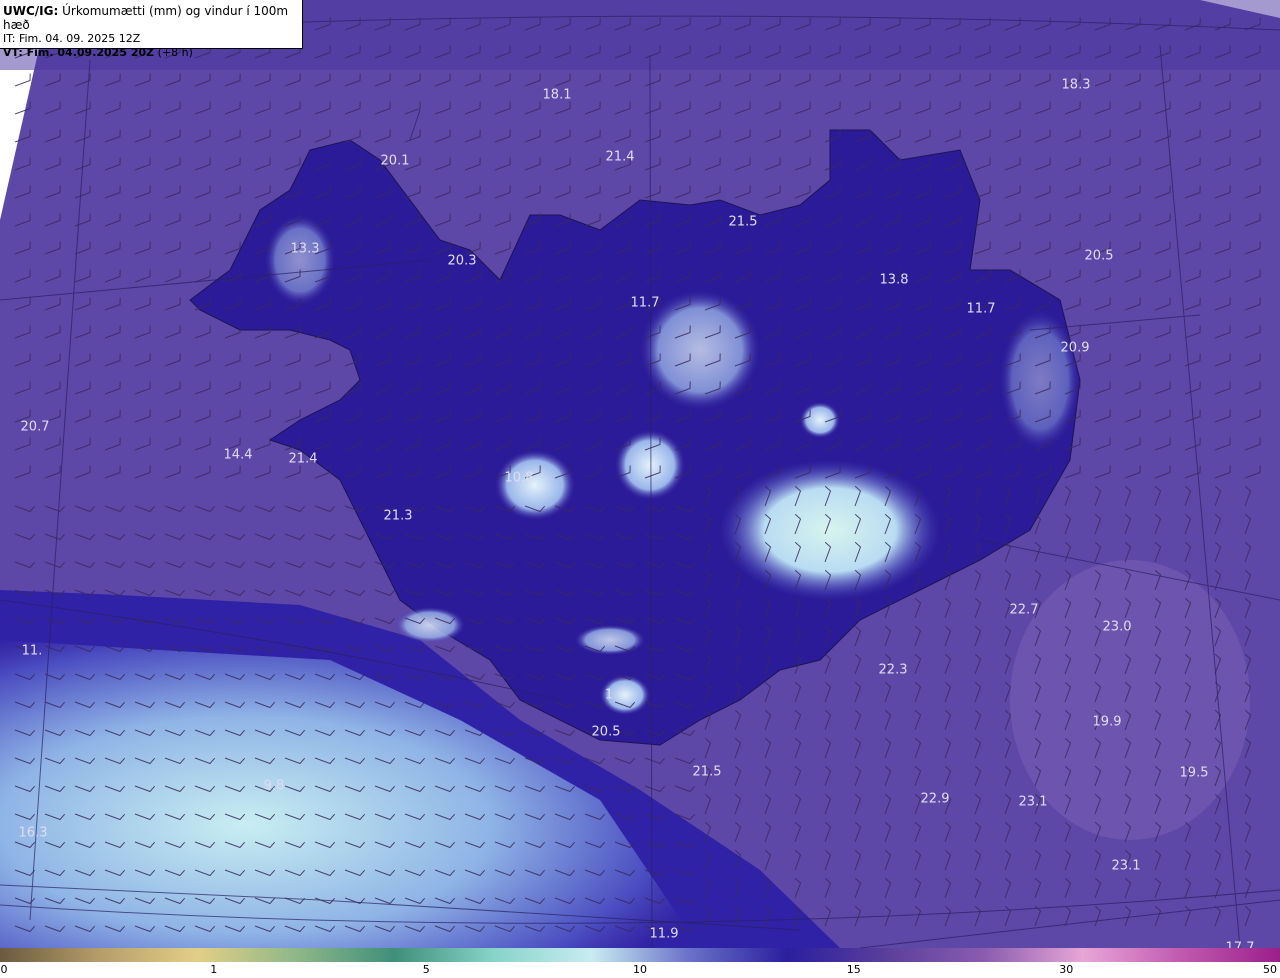 This screenshot has height=978, width=1280. Describe the element at coordinates (1117, 627) in the screenshot. I see `value-label: 23.0` at that location.